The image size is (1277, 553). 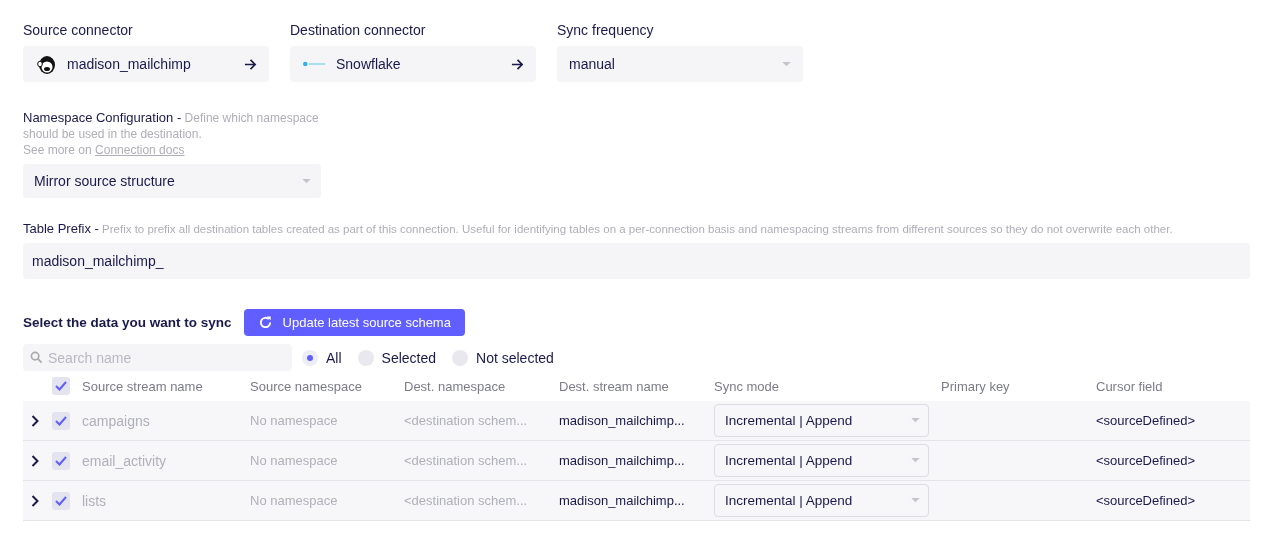 I want to click on stream-name: lists, so click(x=95, y=500).